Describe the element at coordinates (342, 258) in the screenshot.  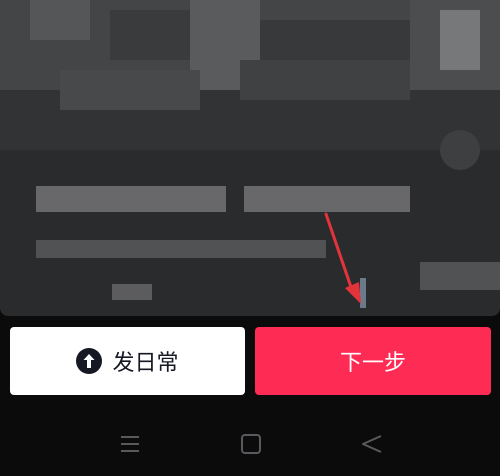
I see `red-arrow-icon` at that location.